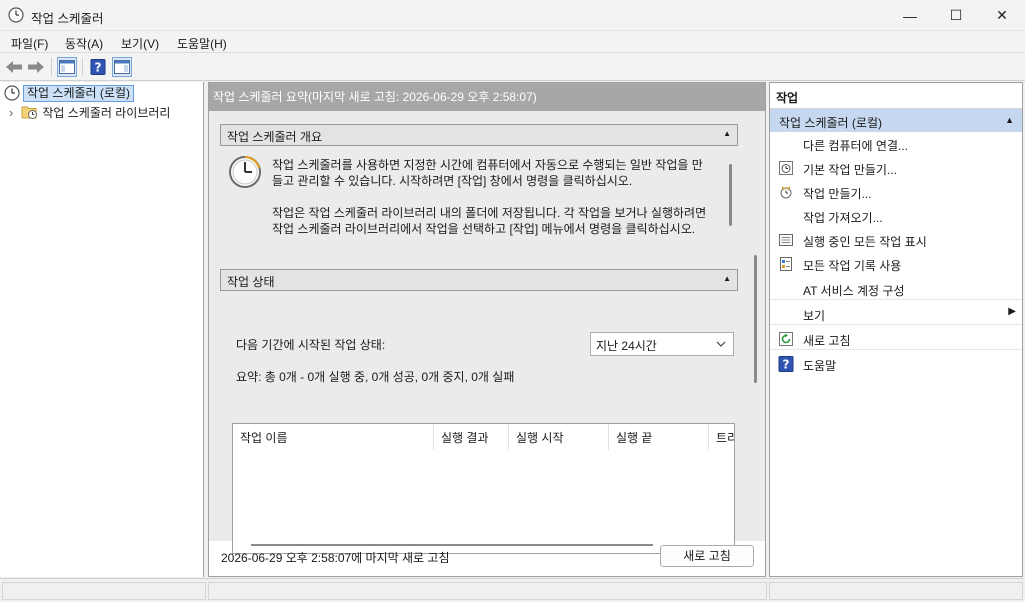 This screenshot has height=602, width=1025. I want to click on help-button: ?, so click(98, 67).